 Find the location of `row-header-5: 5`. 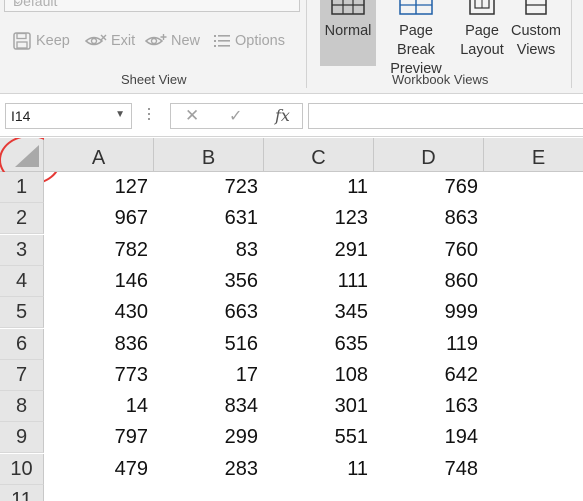

row-header-5: 5 is located at coordinates (22, 313).